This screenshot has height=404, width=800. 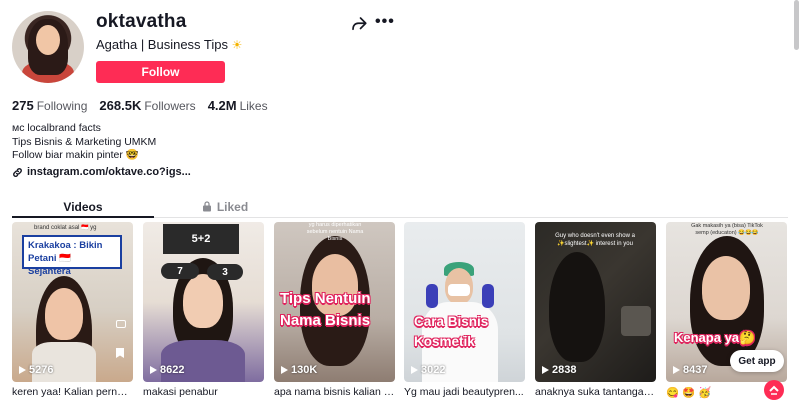 I want to click on profile-tabs: Videos Liked, so click(x=400, y=207).